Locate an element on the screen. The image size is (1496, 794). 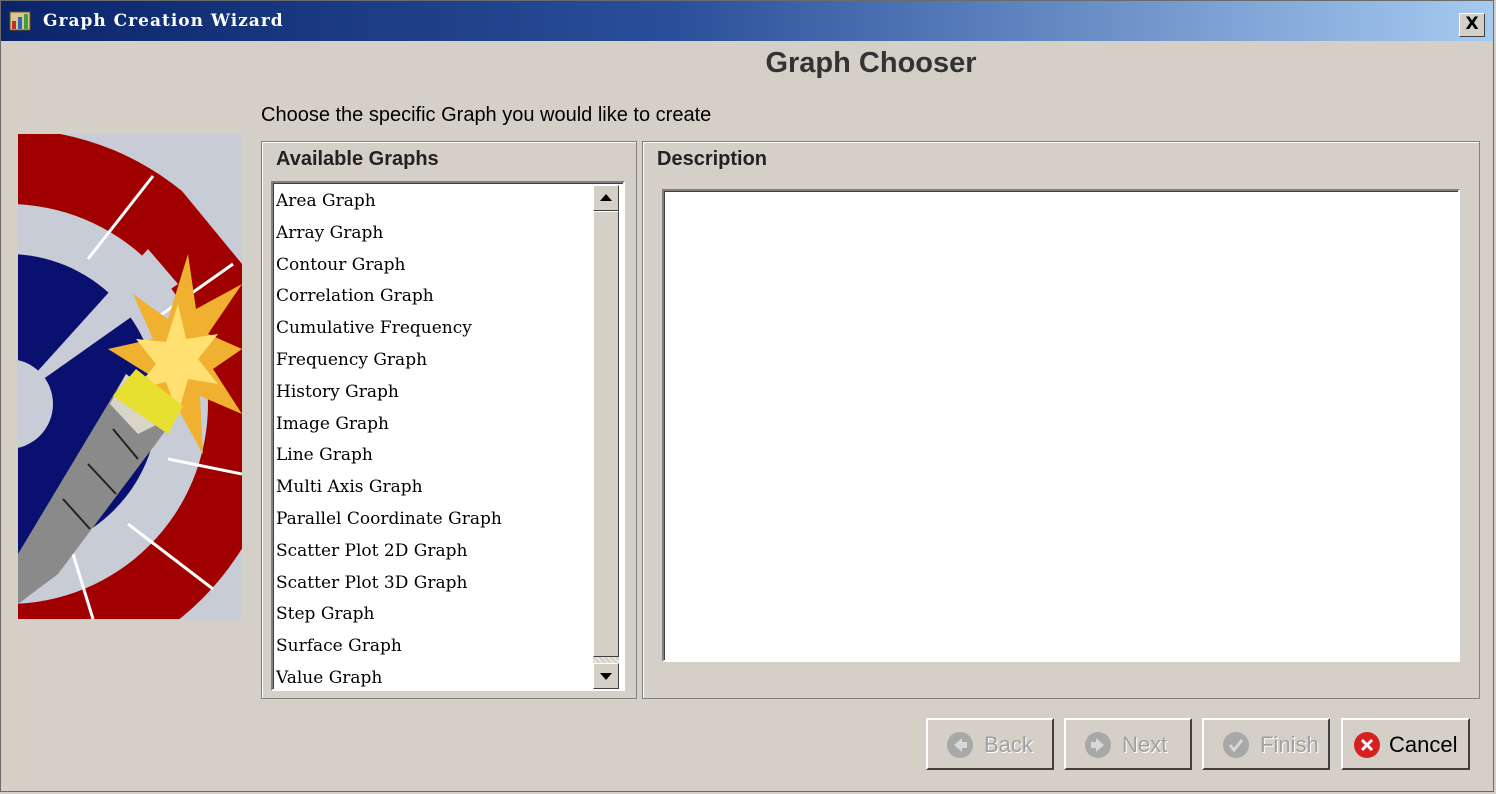
finish-button: Finish is located at coordinates (1266, 744).